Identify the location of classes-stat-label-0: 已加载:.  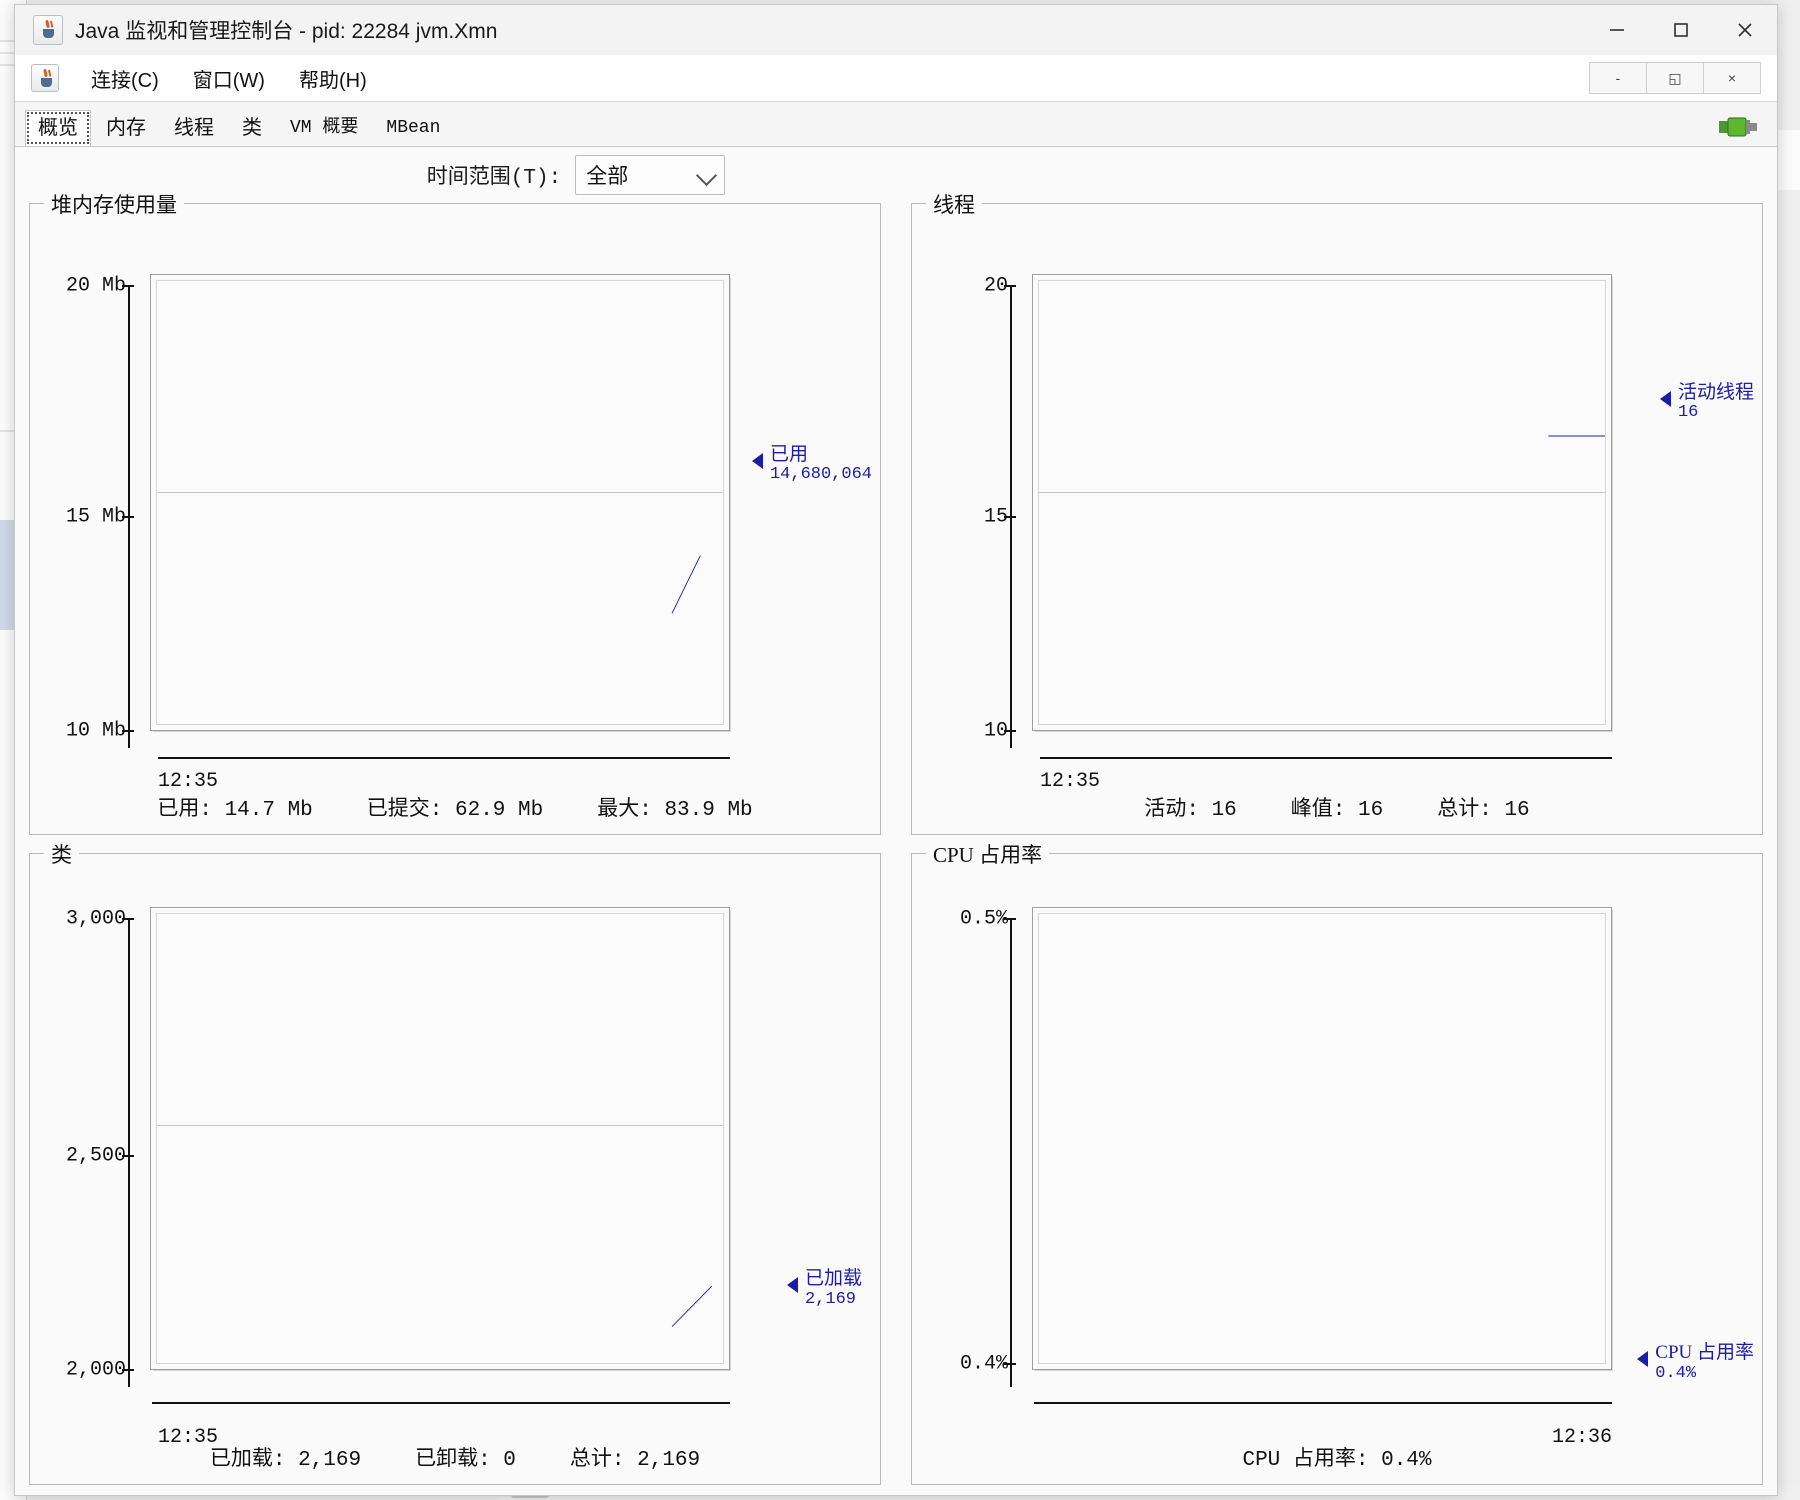
(247, 1460).